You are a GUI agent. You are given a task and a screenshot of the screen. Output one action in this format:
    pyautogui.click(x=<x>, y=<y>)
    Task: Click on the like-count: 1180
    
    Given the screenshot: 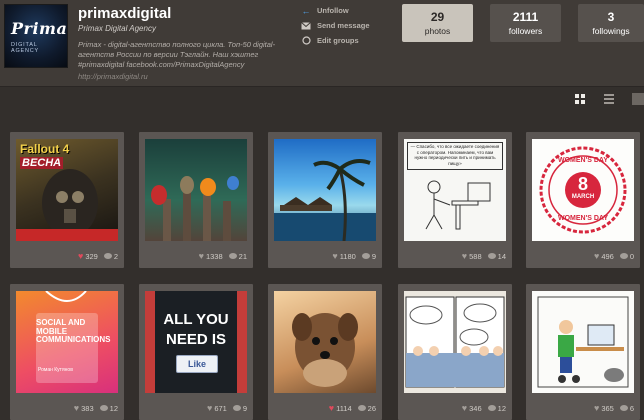 What is the action you would take?
    pyautogui.click(x=347, y=256)
    